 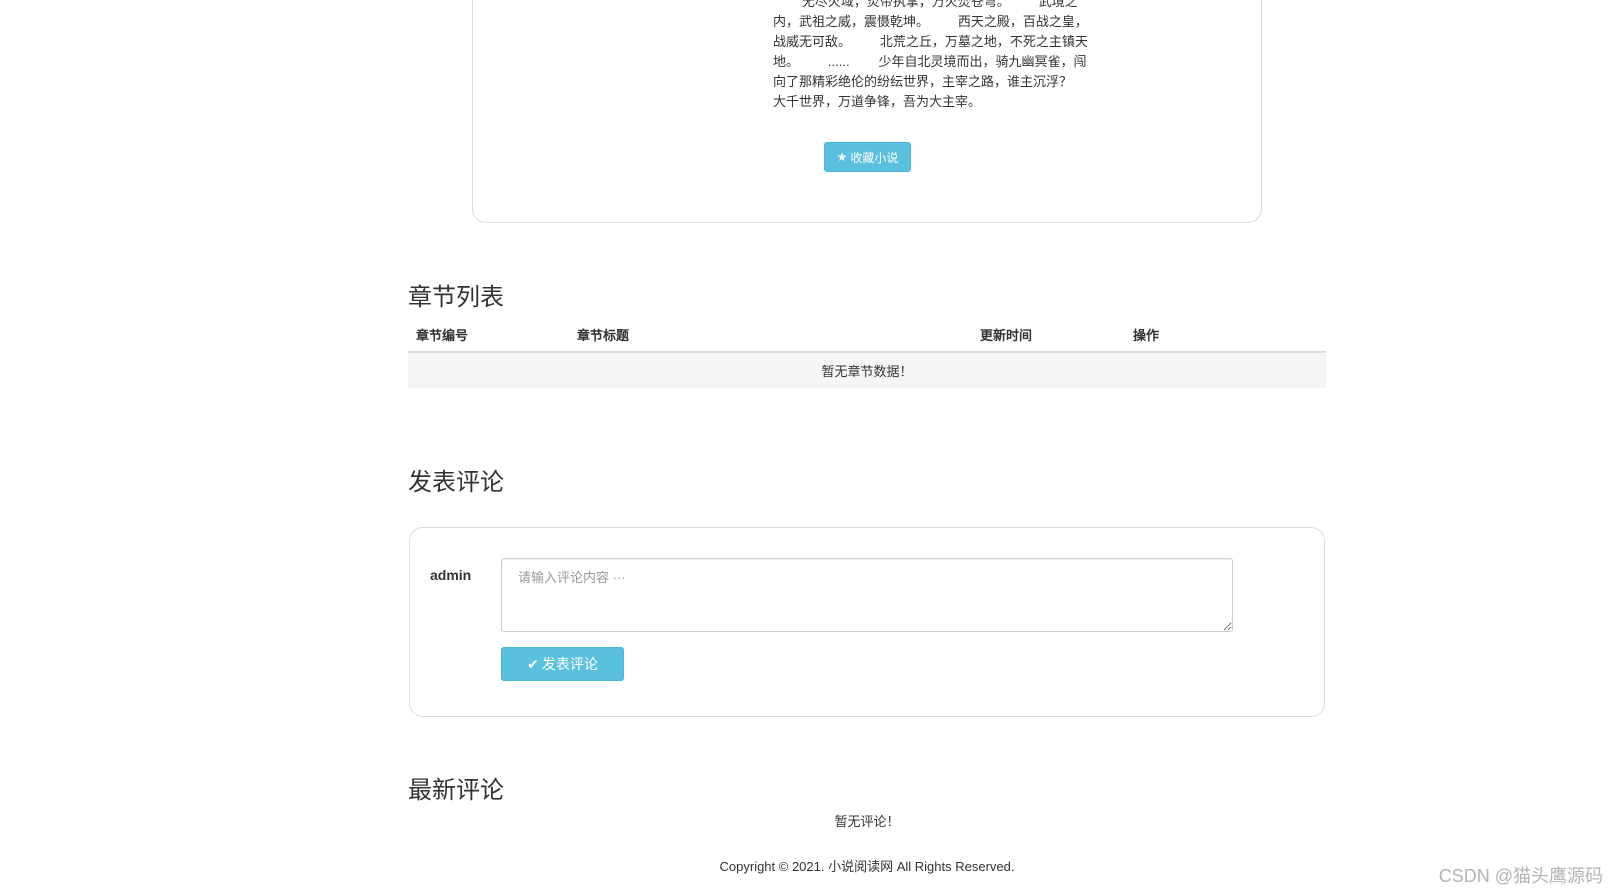 I want to click on chapter-list-title: 章节列表, so click(x=456, y=297).